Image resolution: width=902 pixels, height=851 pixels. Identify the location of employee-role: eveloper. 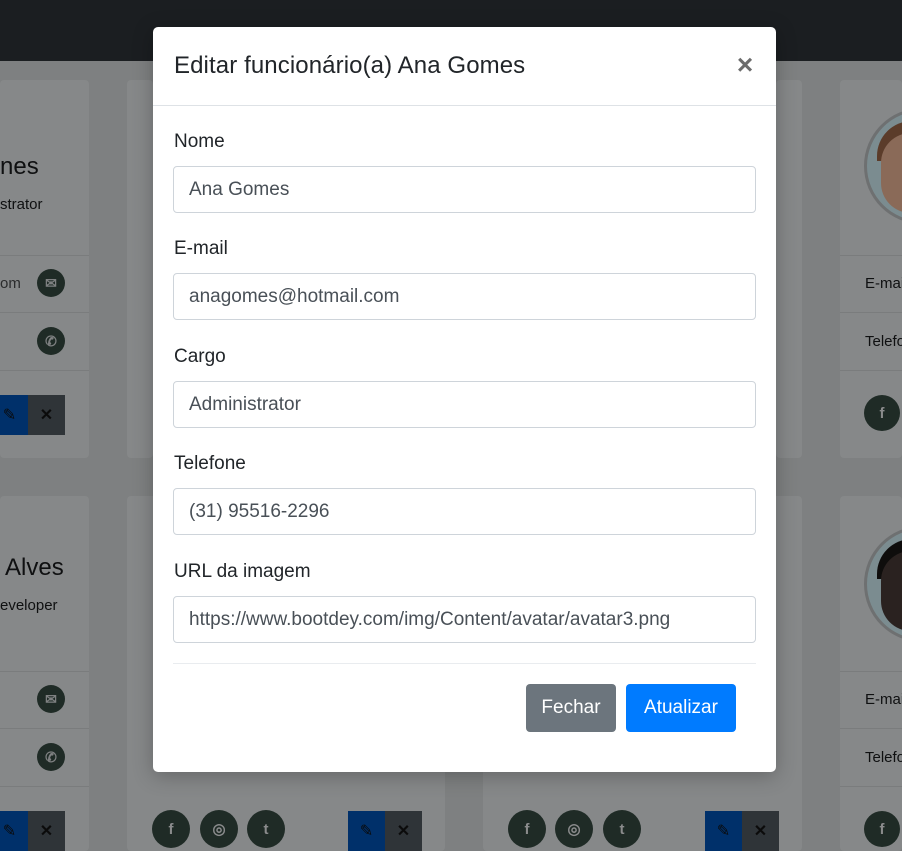
(29, 605).